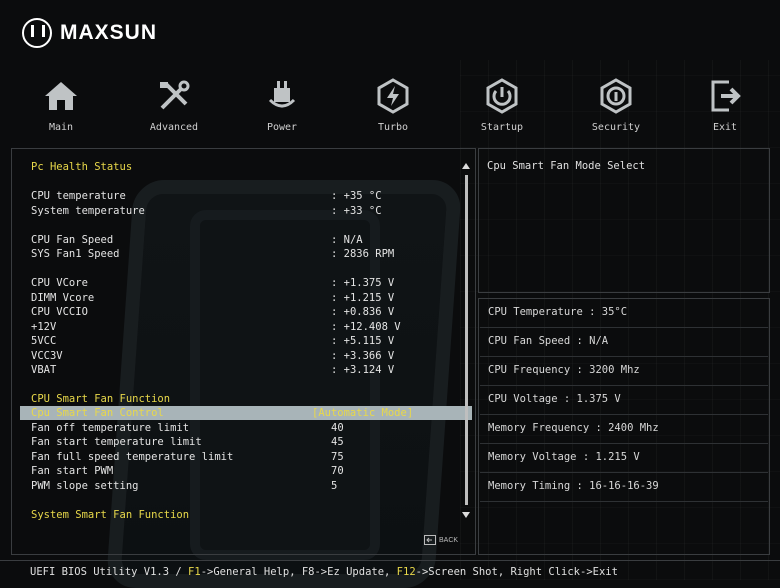  Describe the element at coordinates (212, 312) in the screenshot. I see `health-row-cpu-vccio: CPU VCCIO : +0.836 V` at that location.